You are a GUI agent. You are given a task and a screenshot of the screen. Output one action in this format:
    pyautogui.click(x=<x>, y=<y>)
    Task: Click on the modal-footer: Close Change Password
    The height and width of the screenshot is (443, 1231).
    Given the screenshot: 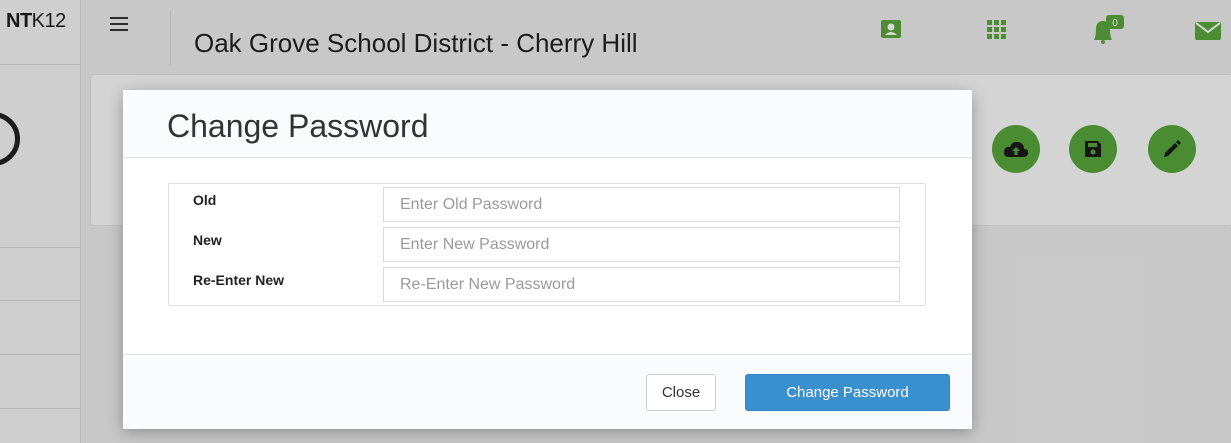 What is the action you would take?
    pyautogui.click(x=547, y=391)
    